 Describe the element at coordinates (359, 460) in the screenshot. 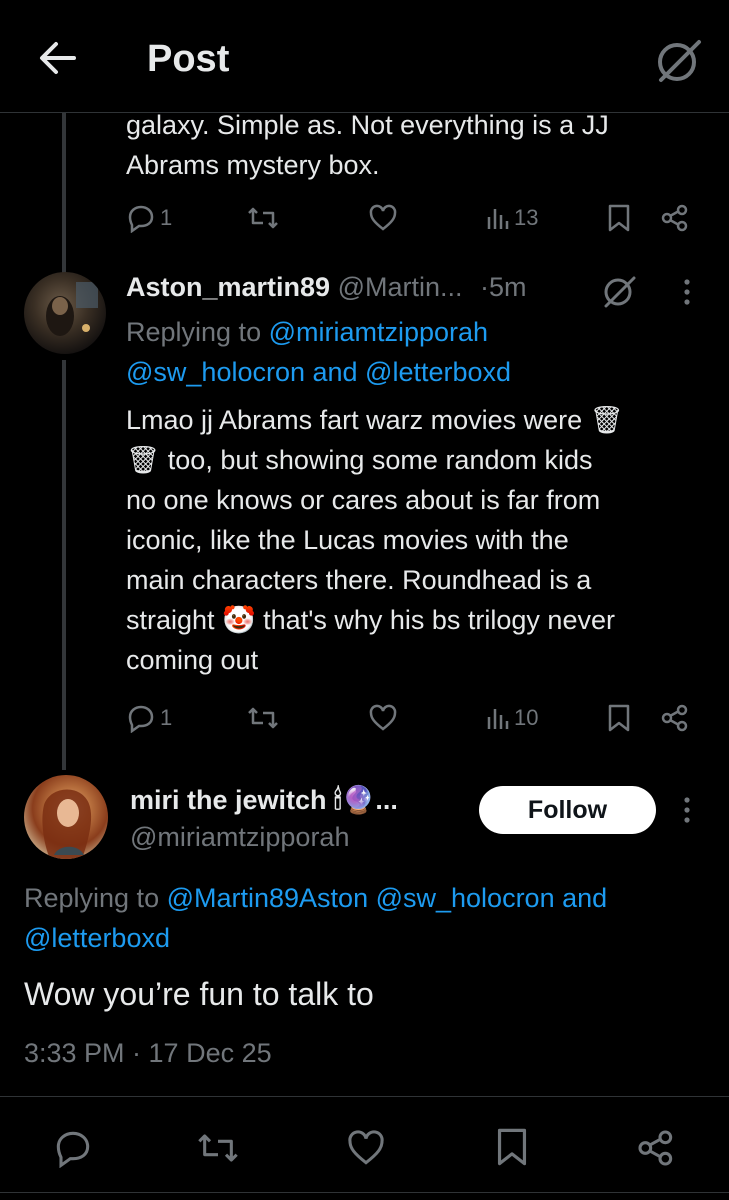

I see `tweet-line: 🗑 too, but showing some random kids` at that location.